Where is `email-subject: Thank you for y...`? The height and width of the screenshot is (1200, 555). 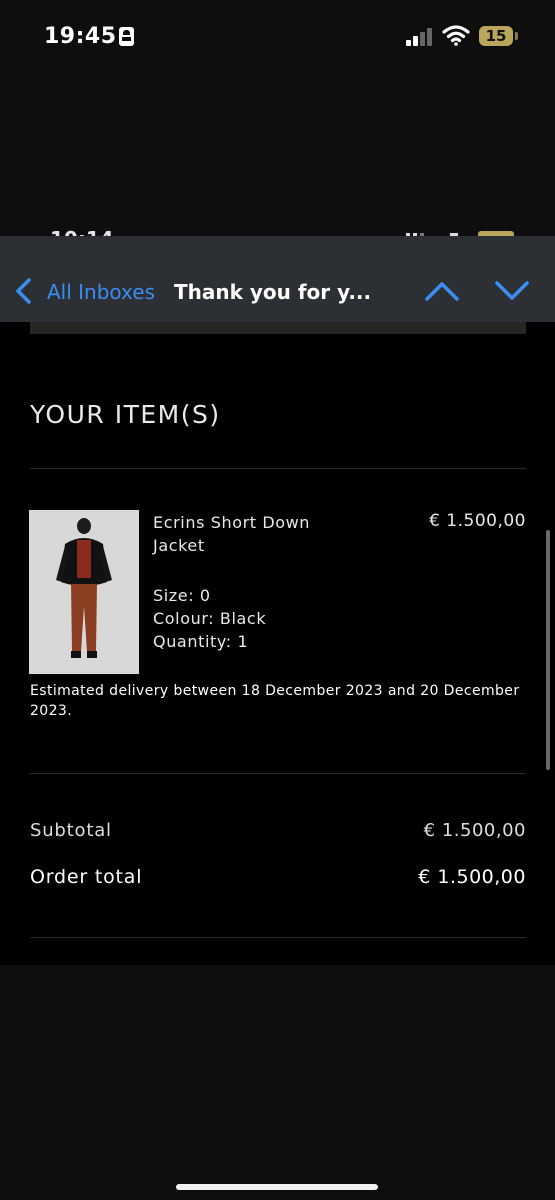 email-subject: Thank you for y... is located at coordinates (273, 292).